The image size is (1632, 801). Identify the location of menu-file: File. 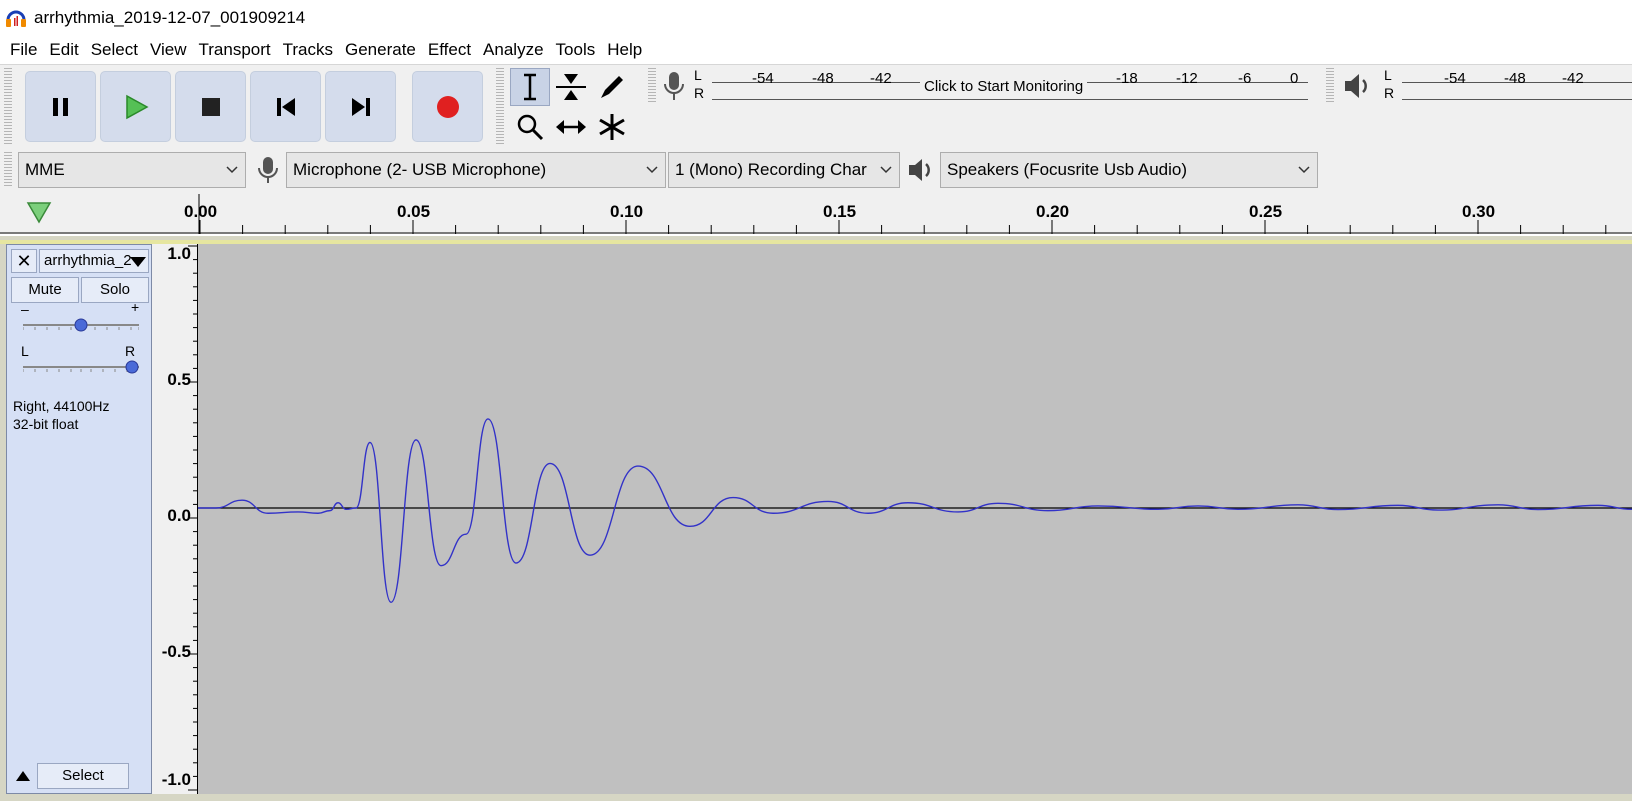
(23, 50).